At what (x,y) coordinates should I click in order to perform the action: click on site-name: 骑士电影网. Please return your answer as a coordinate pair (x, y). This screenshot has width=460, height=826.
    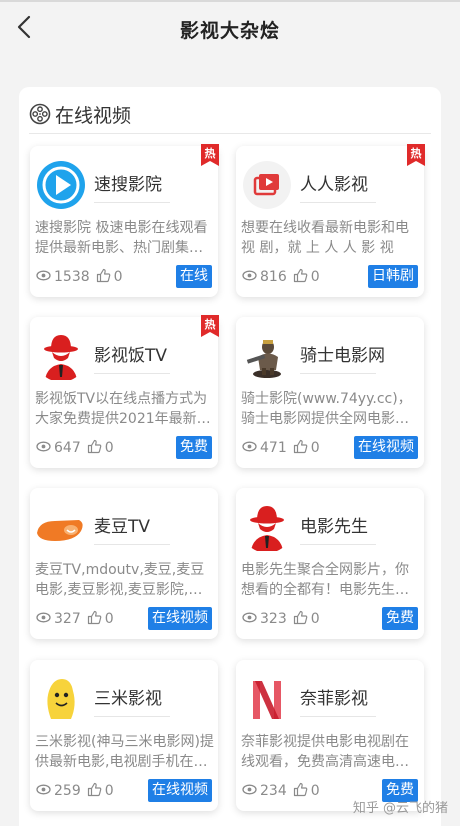
    Looking at the image, I should click on (342, 356).